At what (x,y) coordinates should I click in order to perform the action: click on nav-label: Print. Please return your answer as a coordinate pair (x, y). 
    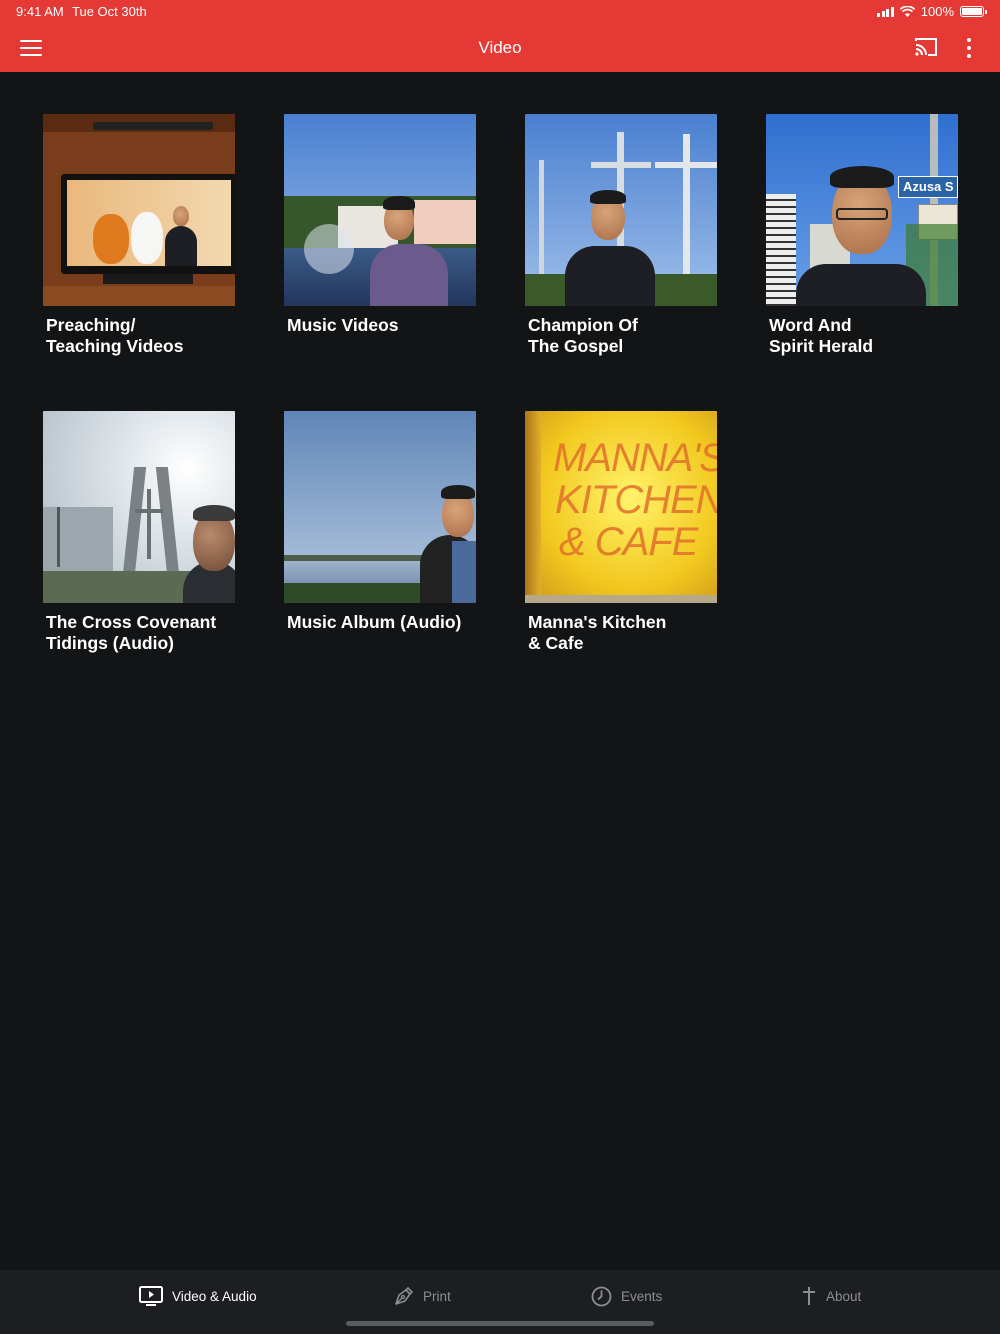
    Looking at the image, I should click on (437, 1296).